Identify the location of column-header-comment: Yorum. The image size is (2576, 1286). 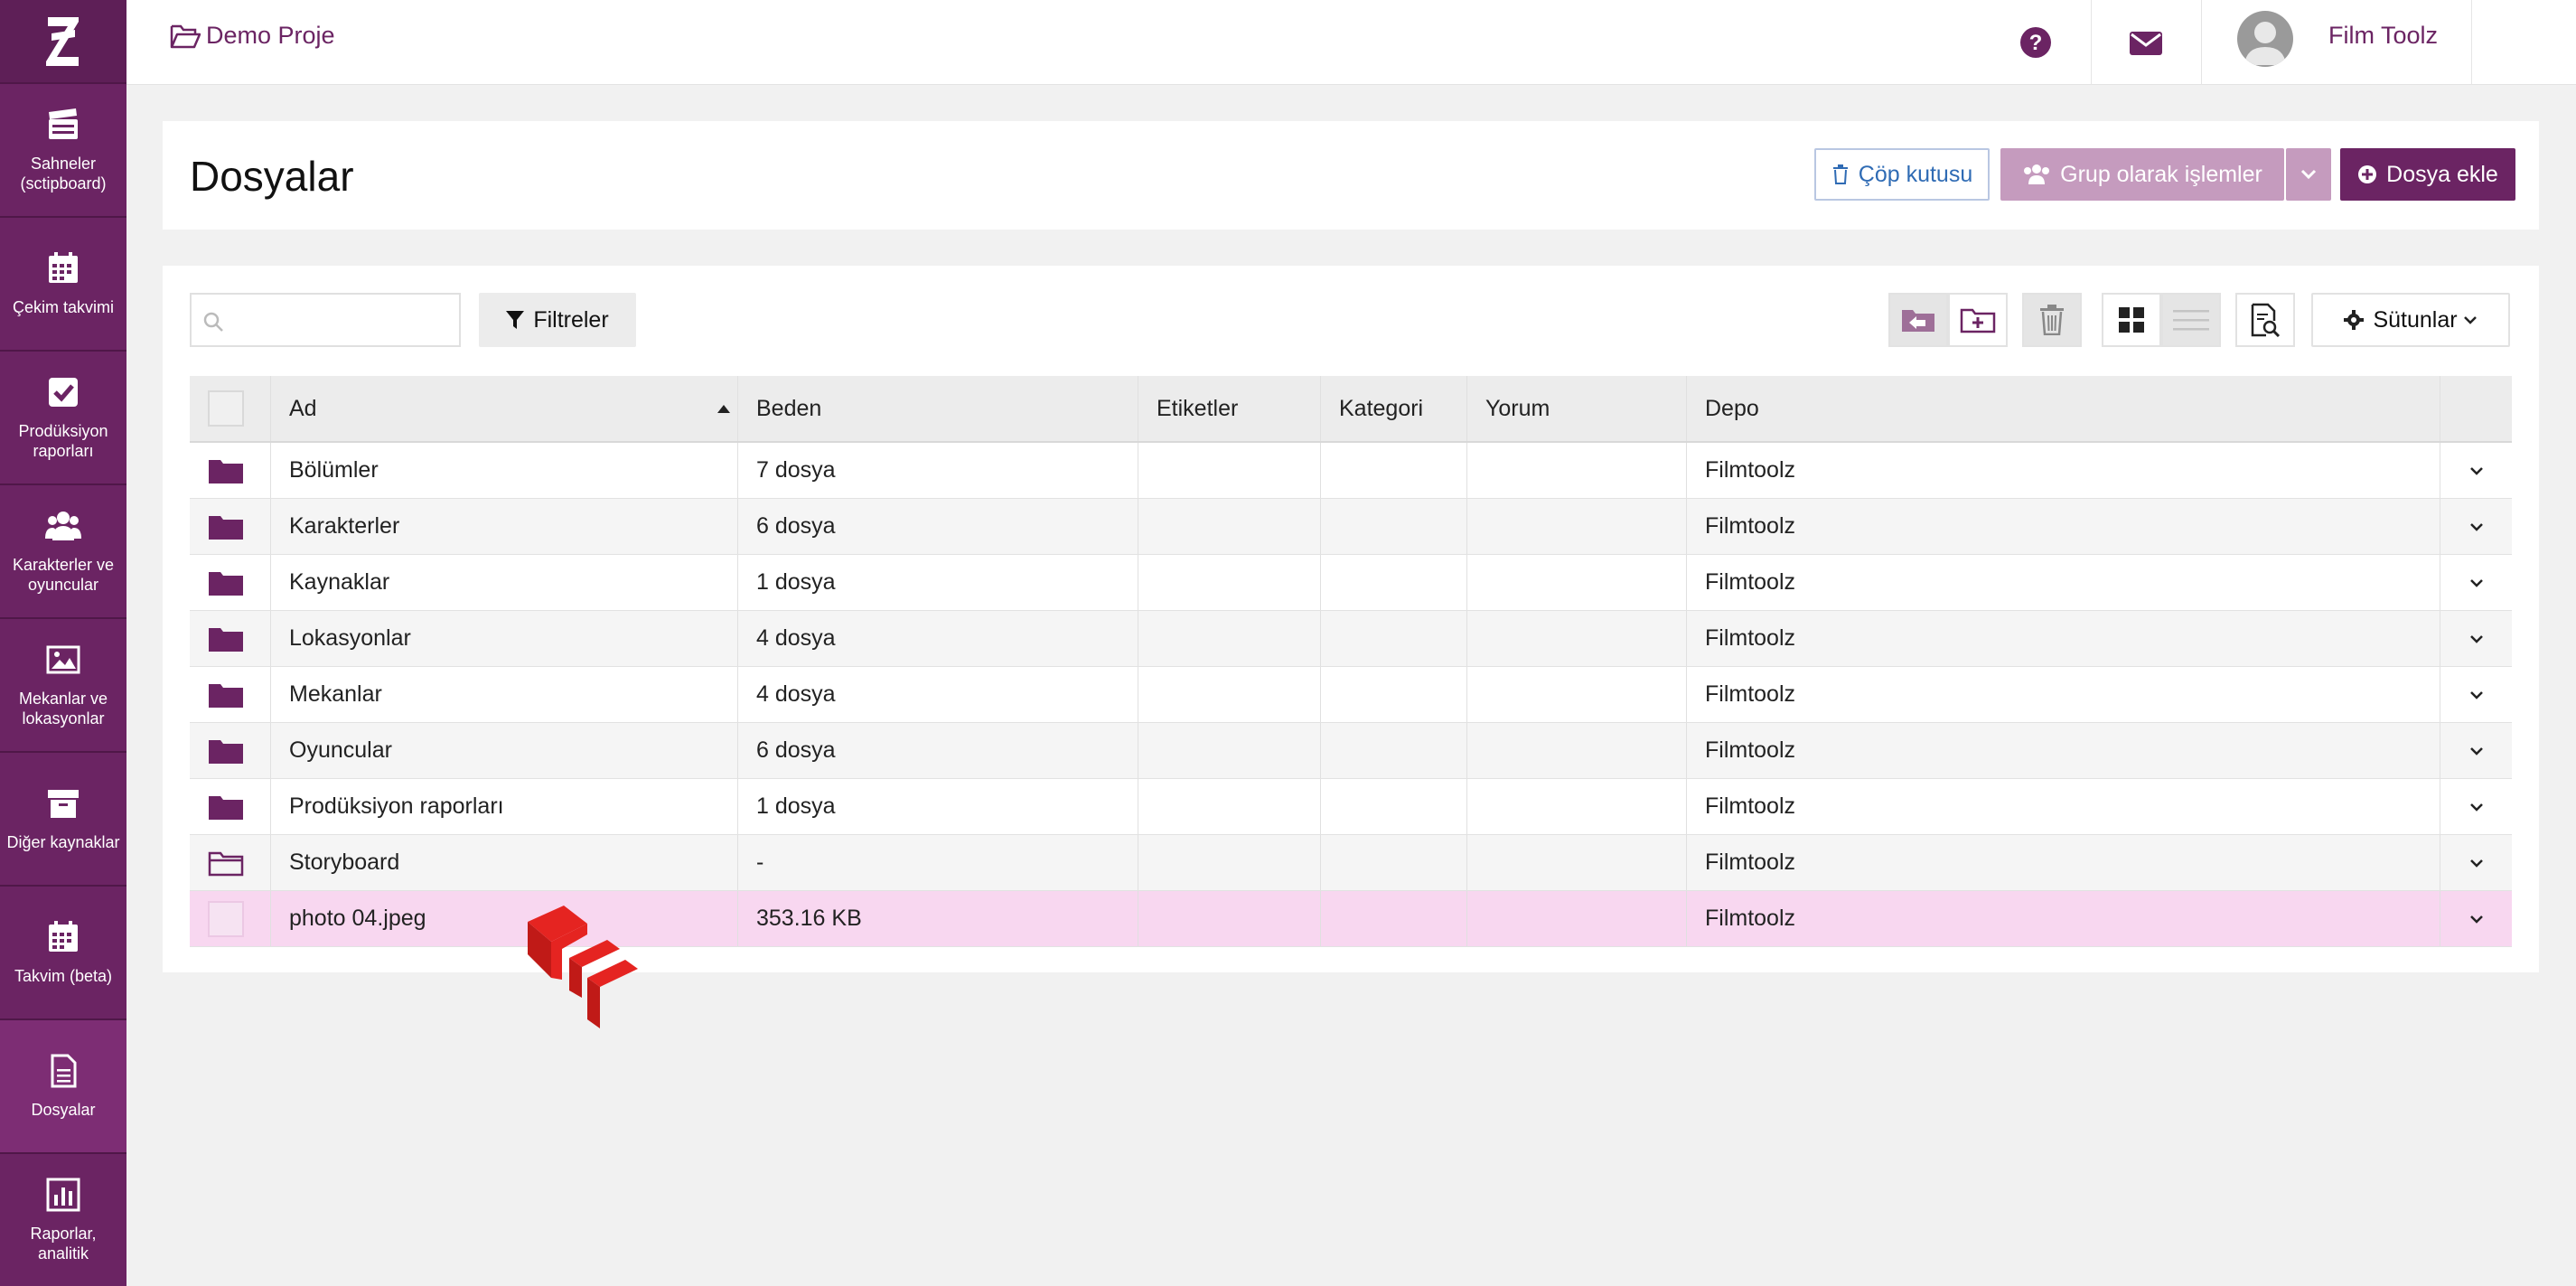
(1577, 408).